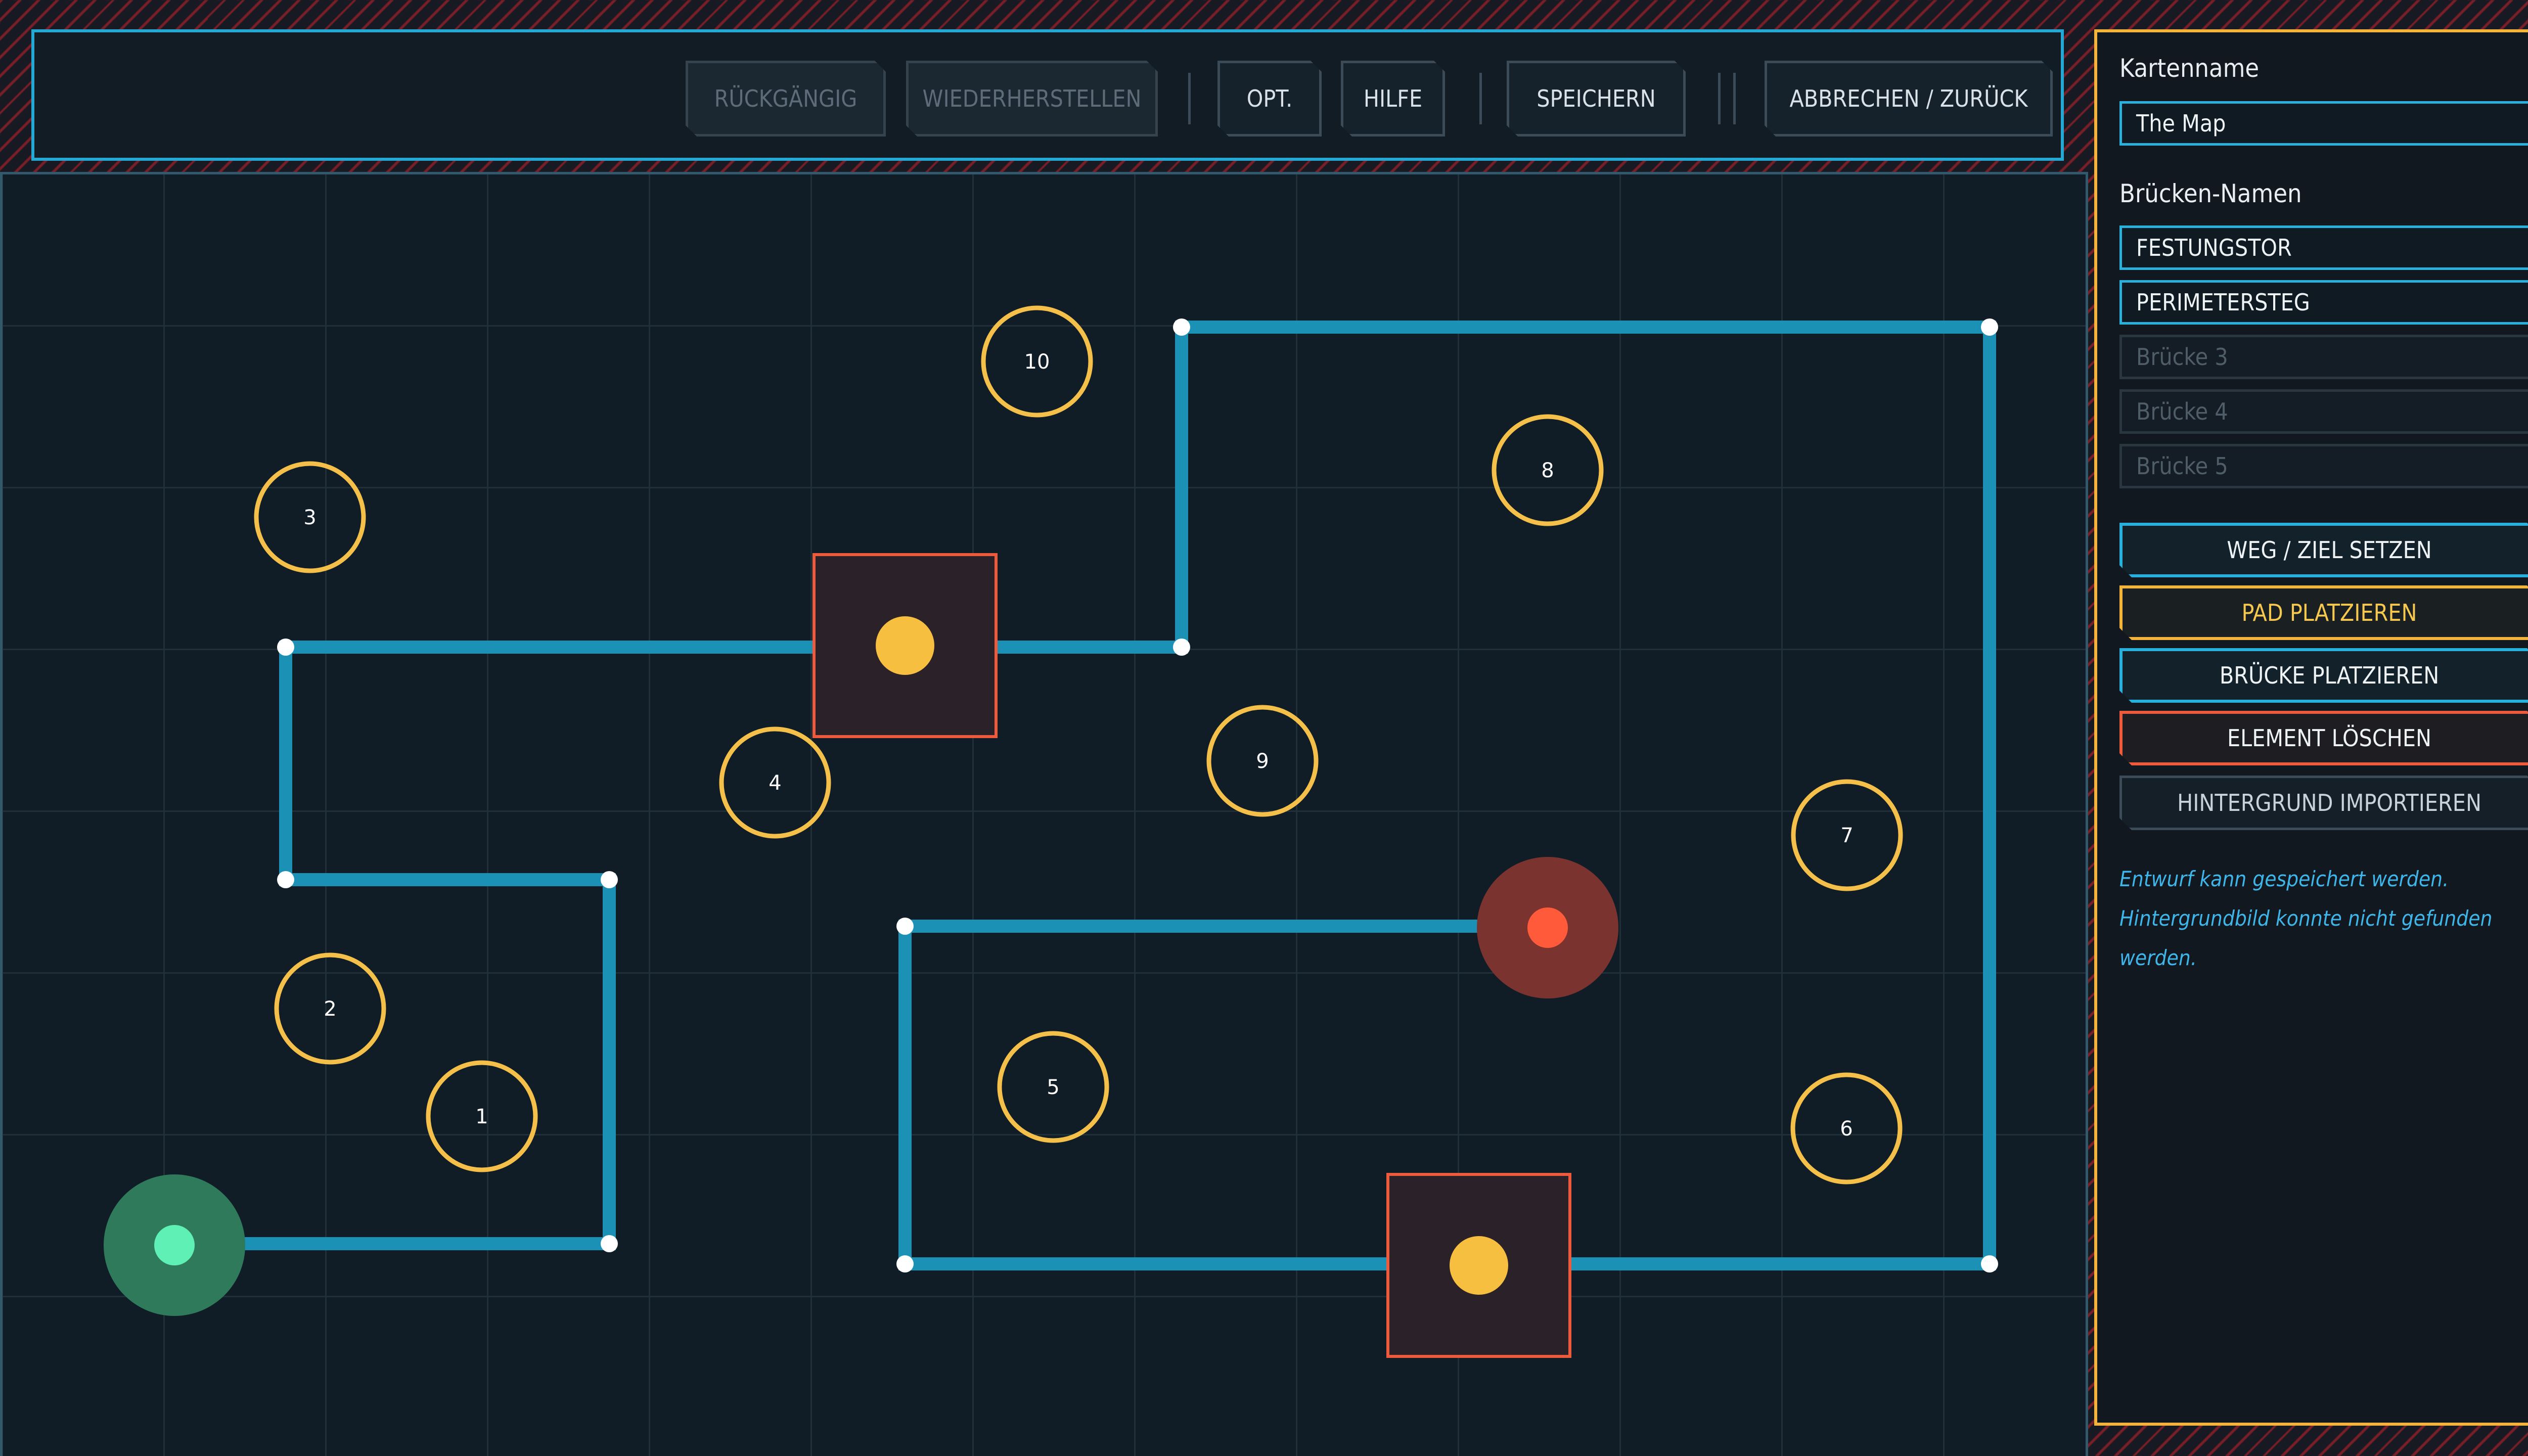  I want to click on set-path-goal-button: WEG / ZIEL SETZEN, so click(2324, 550).